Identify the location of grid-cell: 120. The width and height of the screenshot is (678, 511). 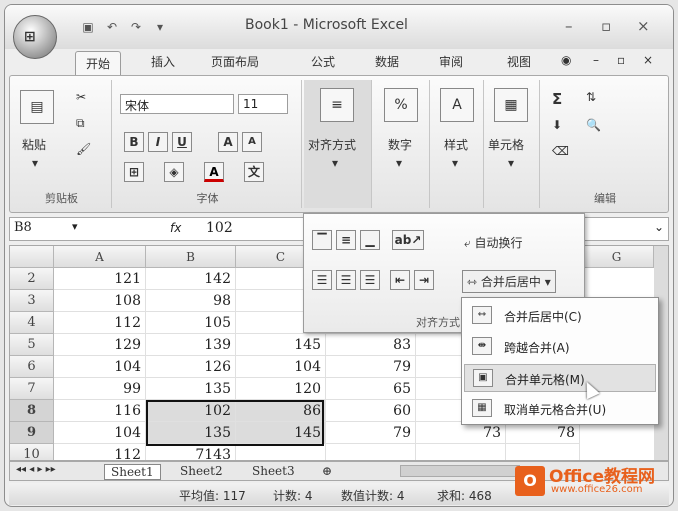
(281, 389).